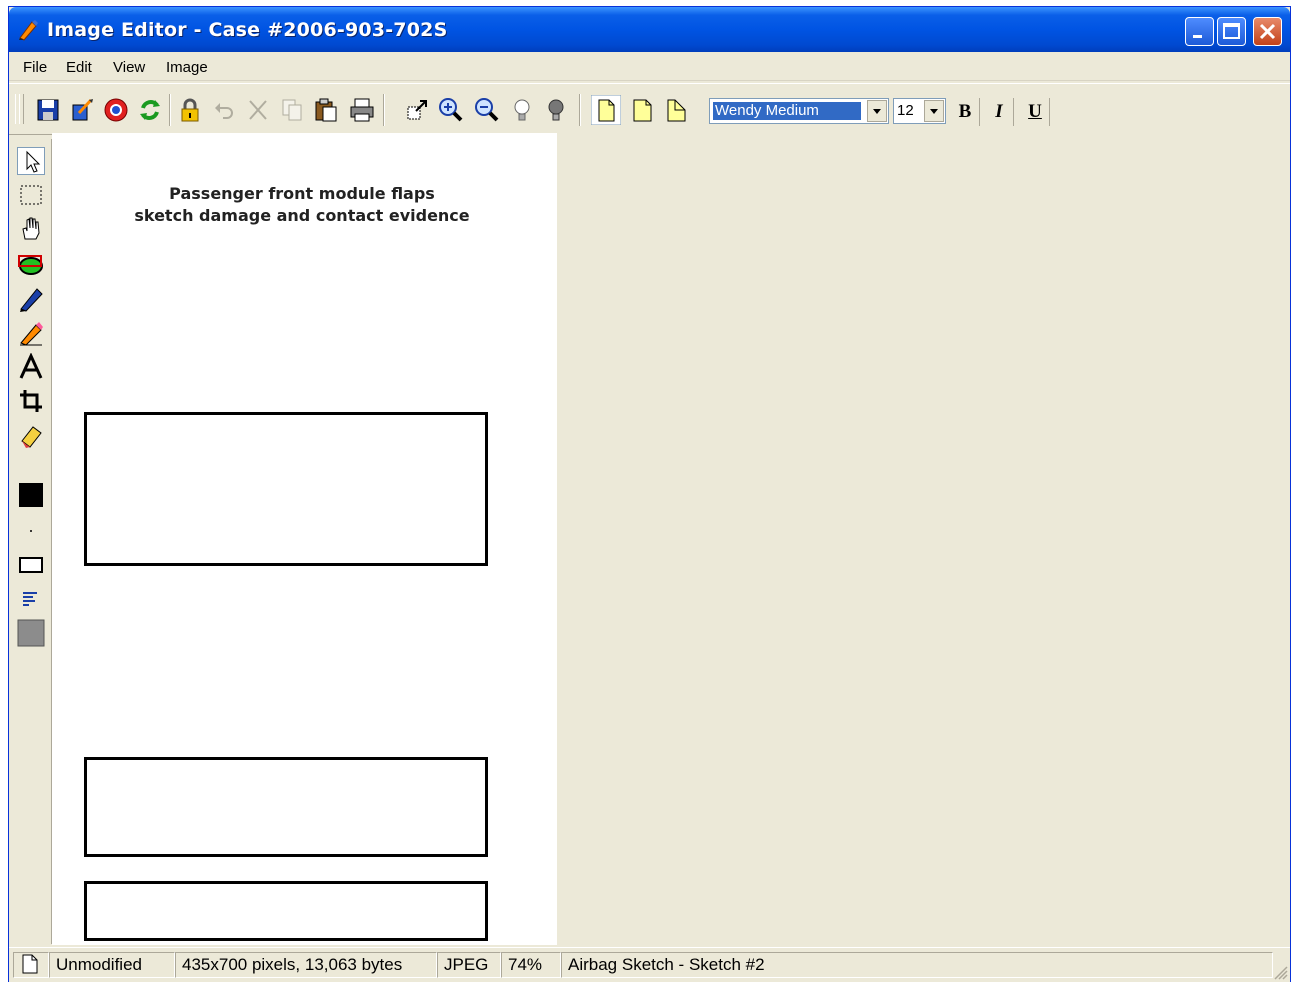 The image size is (1293, 983). What do you see at coordinates (934, 111) in the screenshot?
I see `font-size-dropdown-arrow` at bounding box center [934, 111].